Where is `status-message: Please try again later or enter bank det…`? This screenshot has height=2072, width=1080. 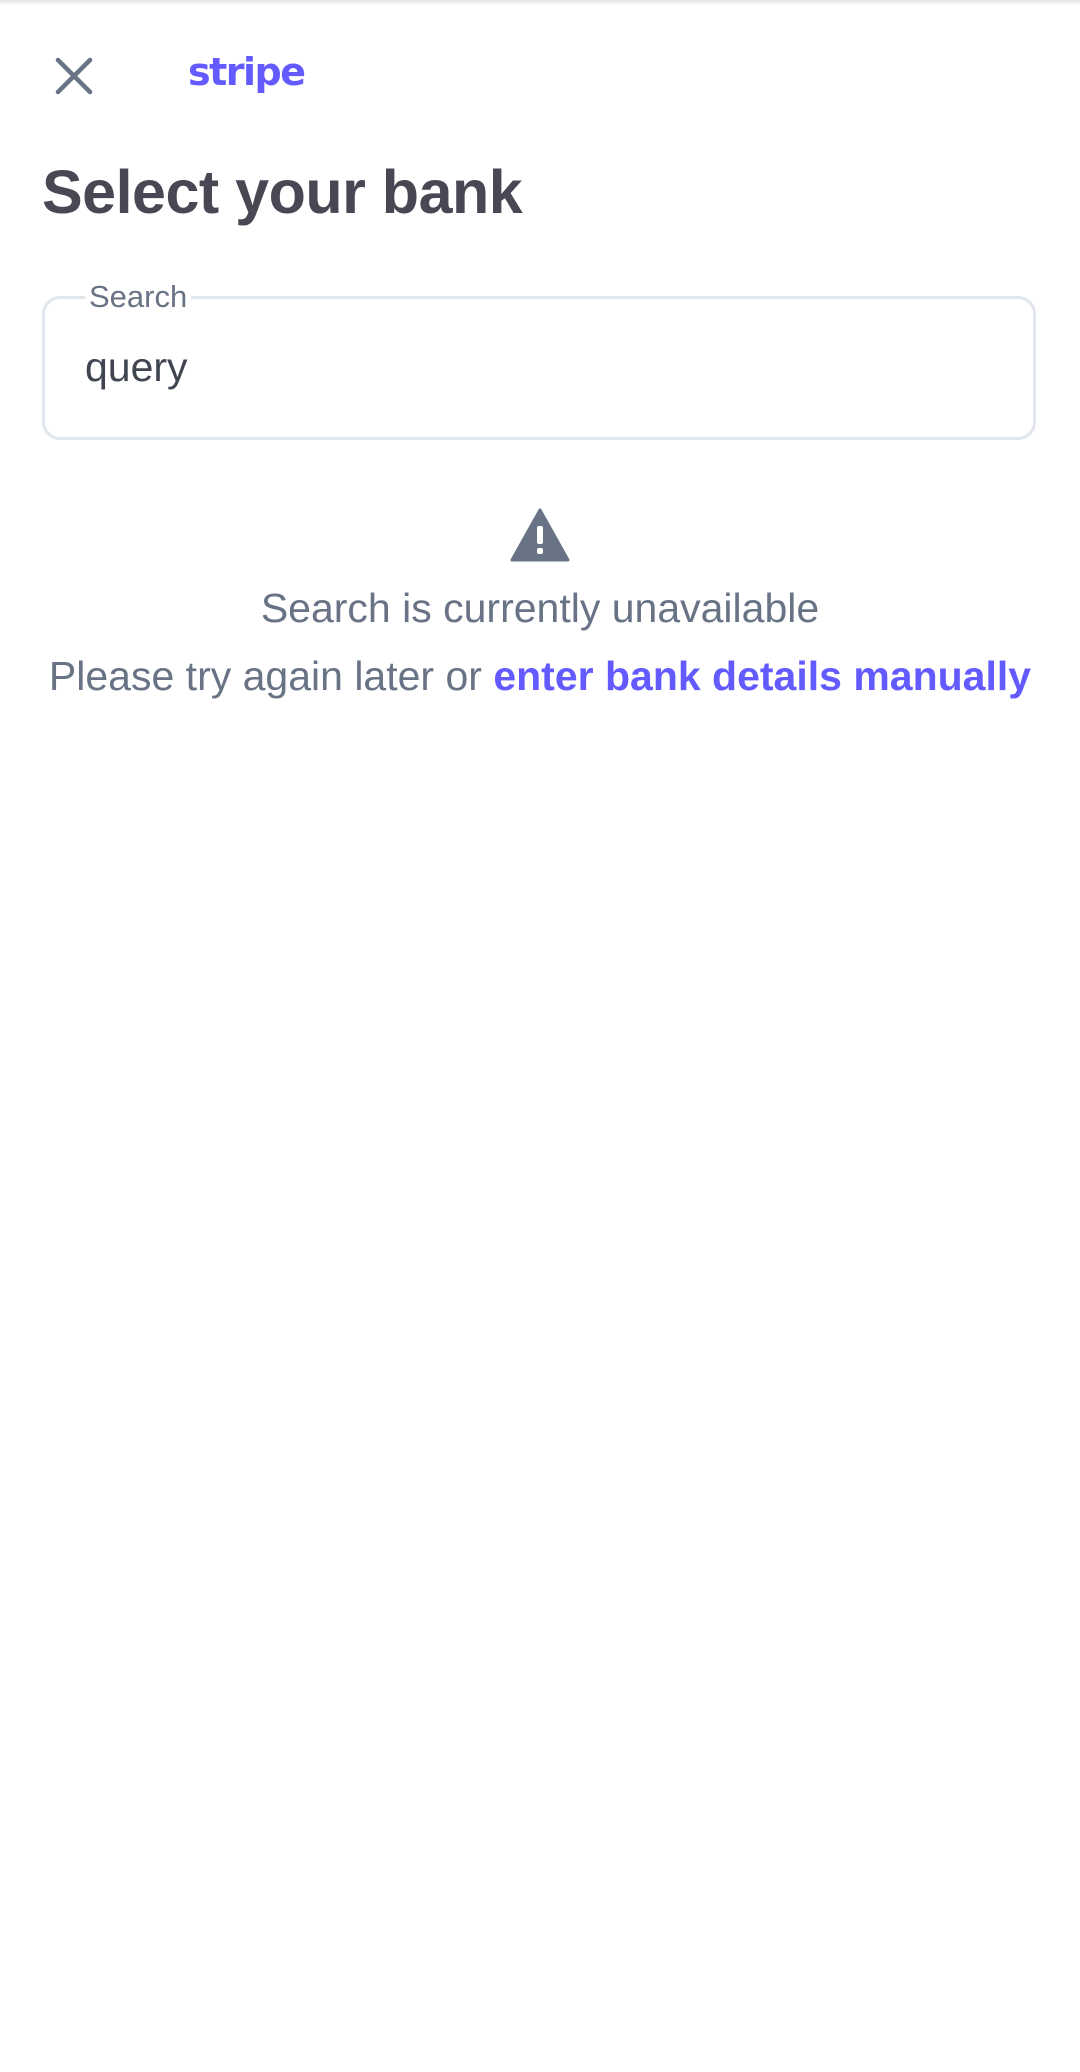 status-message: Please try again later or enter bank det… is located at coordinates (540, 676).